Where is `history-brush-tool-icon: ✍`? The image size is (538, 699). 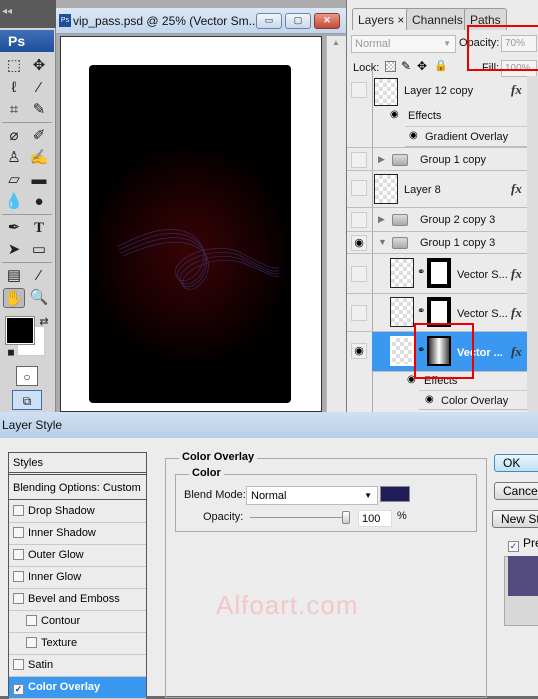
history-brush-tool-icon: ✍ is located at coordinates (39, 158).